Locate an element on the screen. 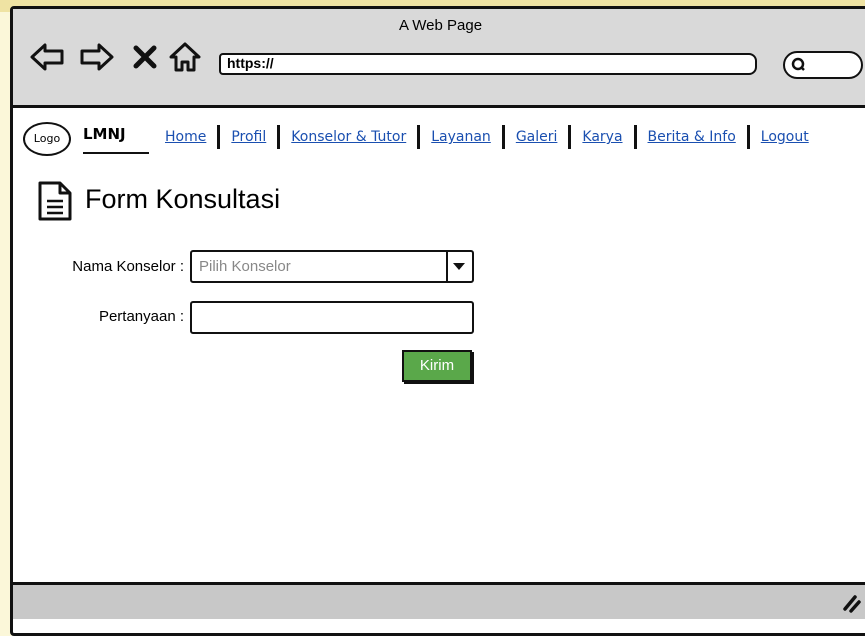  forward-arrow-icon is located at coordinates (97, 57).